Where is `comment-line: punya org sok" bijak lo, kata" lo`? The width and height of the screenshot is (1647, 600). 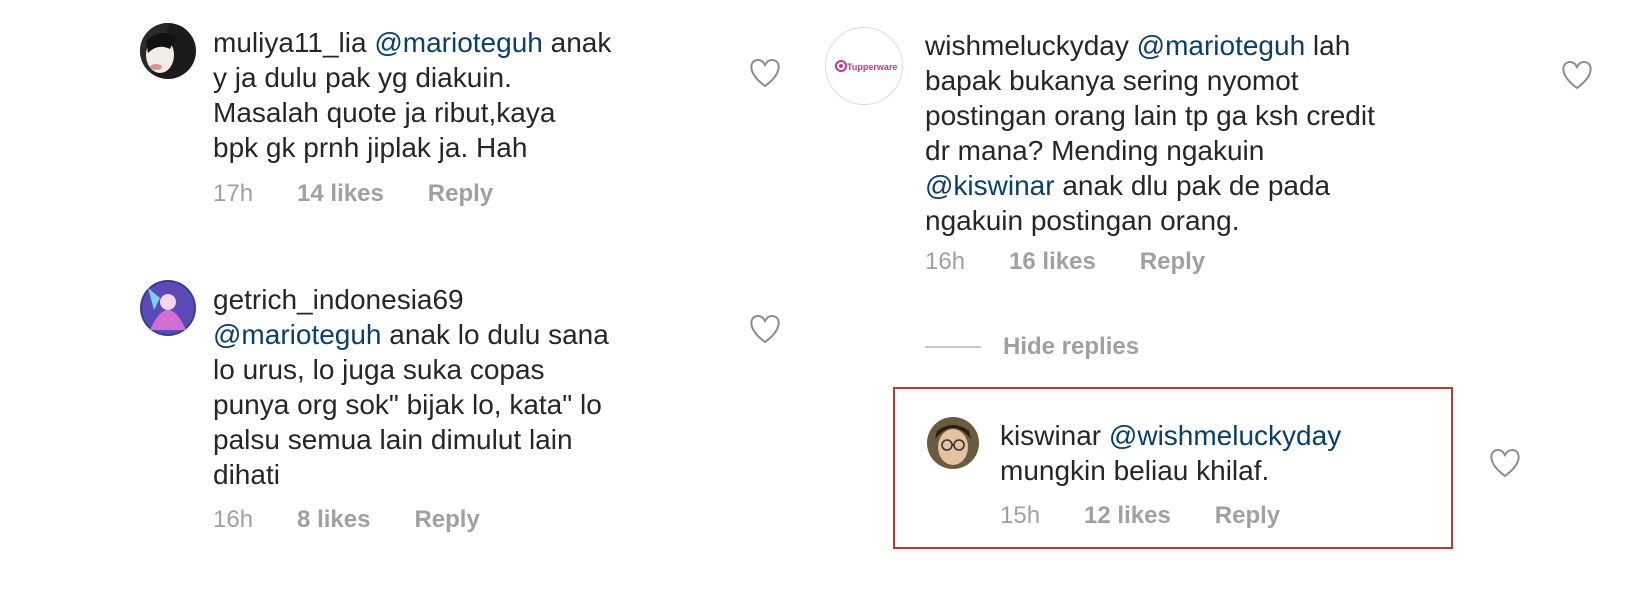 comment-line: punya org sok" bijak lo, kata" lo is located at coordinates (407, 404).